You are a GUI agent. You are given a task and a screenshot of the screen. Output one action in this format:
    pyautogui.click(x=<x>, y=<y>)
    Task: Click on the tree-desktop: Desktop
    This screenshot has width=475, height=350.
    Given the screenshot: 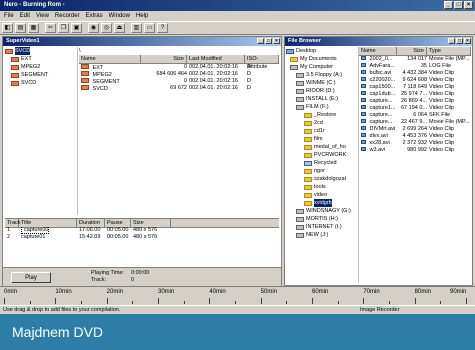 What is the action you would take?
    pyautogui.click(x=322, y=51)
    